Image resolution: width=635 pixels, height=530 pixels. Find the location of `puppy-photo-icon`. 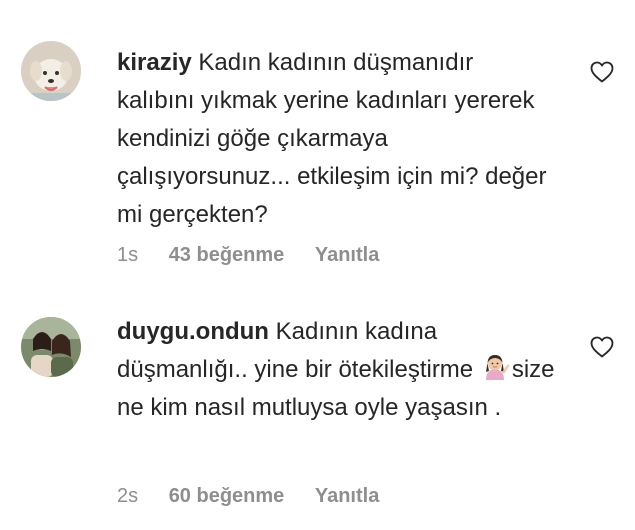

puppy-photo-icon is located at coordinates (51, 71).